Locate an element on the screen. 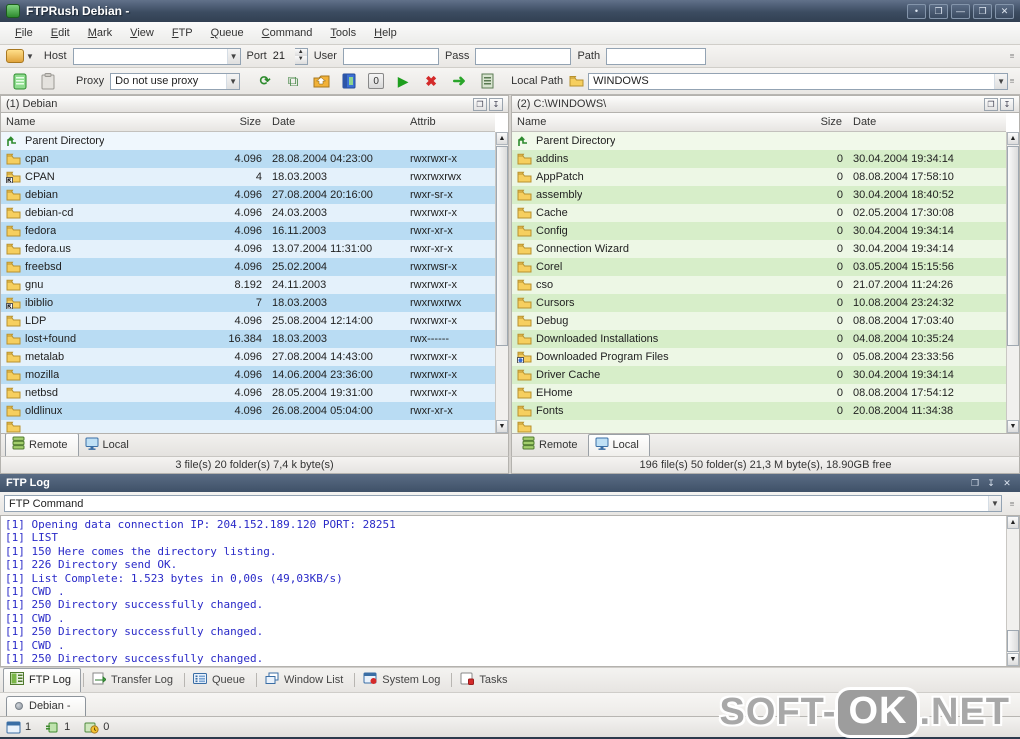 Image resolution: width=1020 pixels, height=739 pixels. menu-item-ftp: FTP is located at coordinates (182, 33).